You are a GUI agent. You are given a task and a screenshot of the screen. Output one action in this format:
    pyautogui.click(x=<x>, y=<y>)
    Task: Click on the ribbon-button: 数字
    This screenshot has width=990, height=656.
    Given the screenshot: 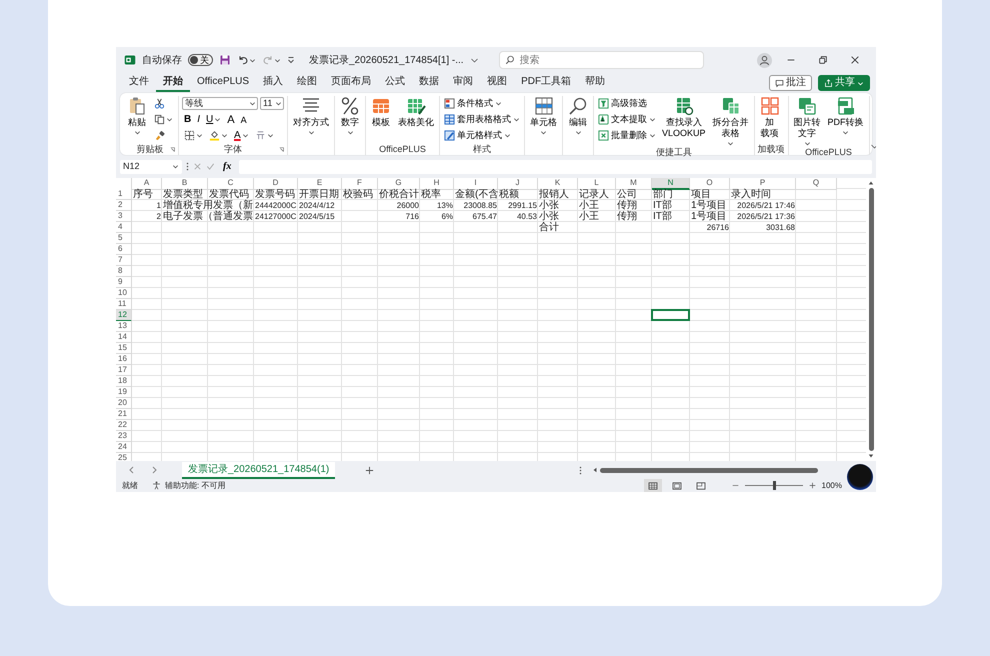 What is the action you would take?
    pyautogui.click(x=350, y=116)
    